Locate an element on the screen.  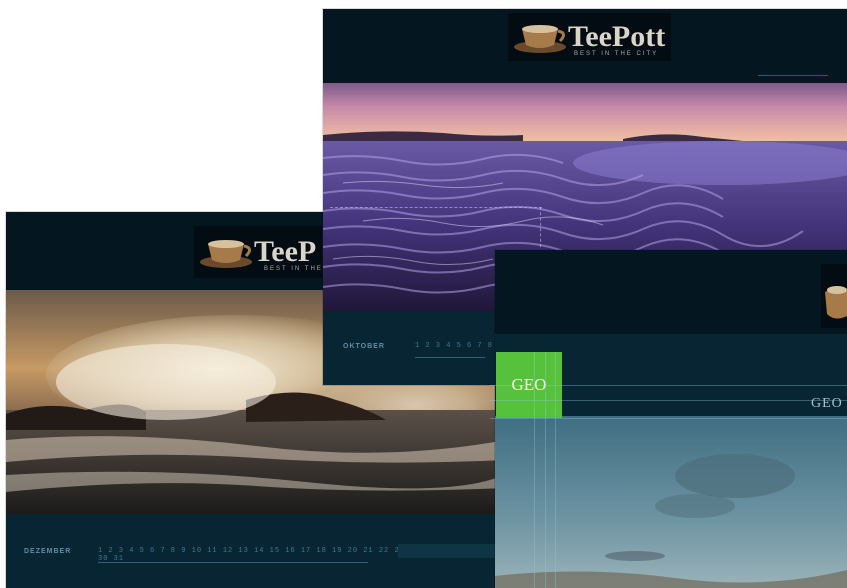
brand-name: TeePott is located at coordinates (617, 36).